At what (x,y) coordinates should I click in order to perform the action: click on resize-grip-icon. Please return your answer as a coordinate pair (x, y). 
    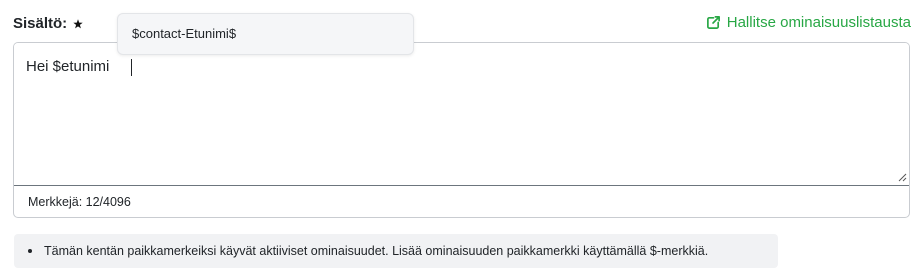
    Looking at the image, I should click on (902, 177).